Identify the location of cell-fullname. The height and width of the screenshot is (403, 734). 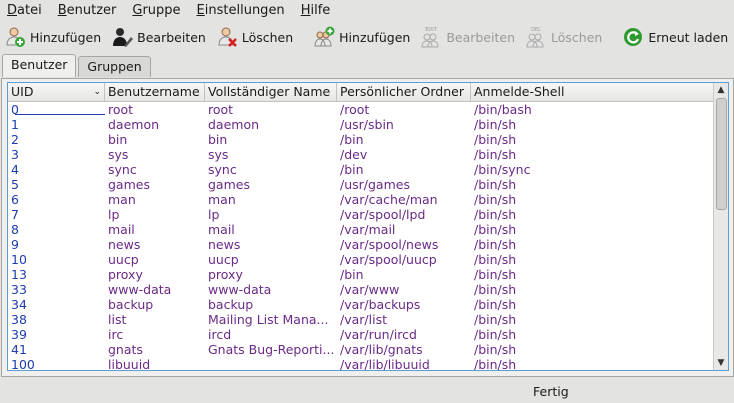
(271, 363).